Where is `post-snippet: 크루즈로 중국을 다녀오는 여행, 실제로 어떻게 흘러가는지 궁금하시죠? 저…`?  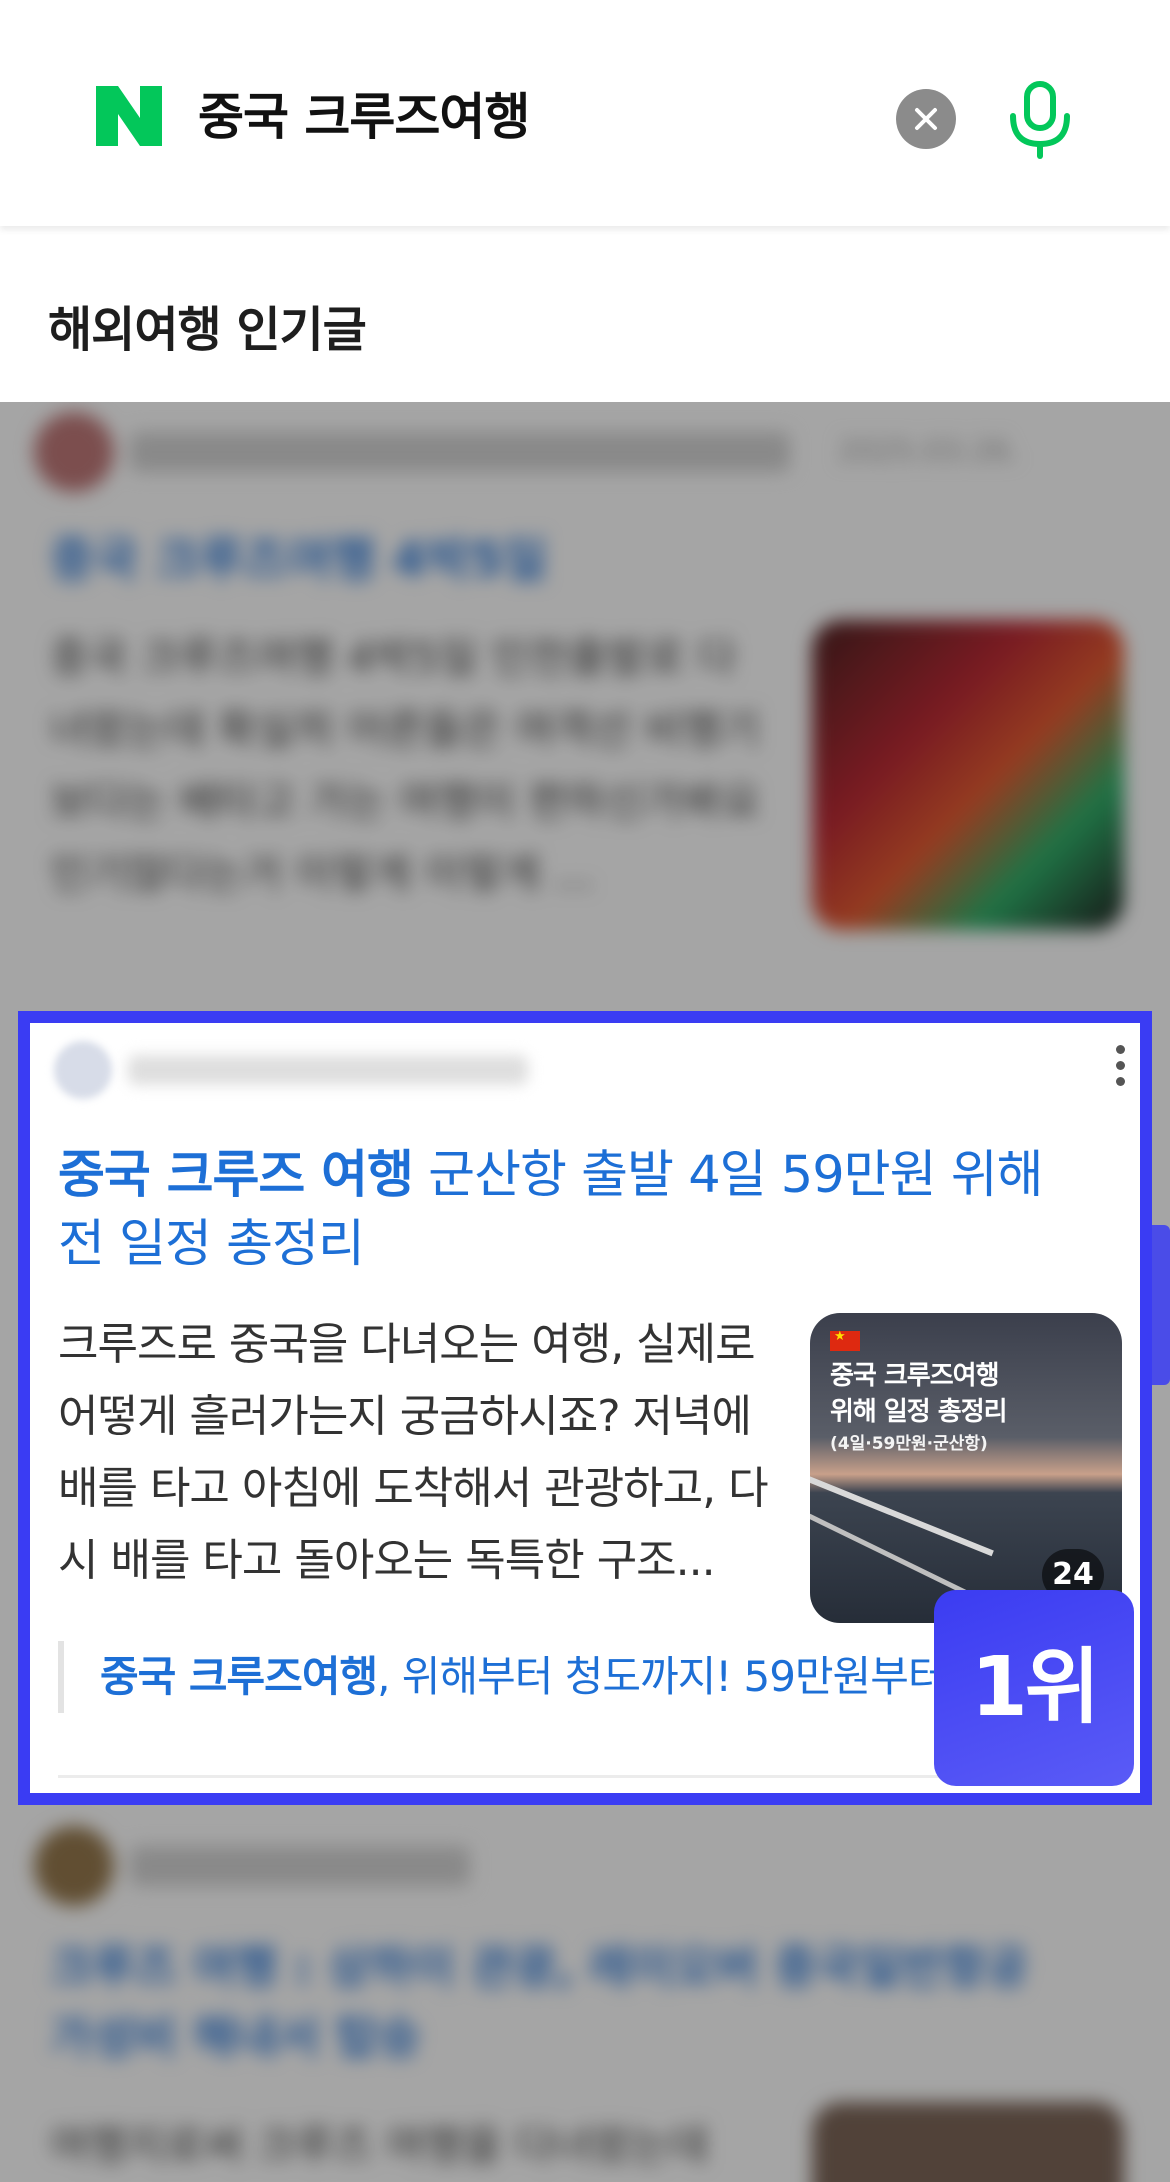
post-snippet: 크루즈로 중국을 다녀오는 여행, 실제로 어떻게 흘러가는지 궁금하시죠? 저… is located at coordinates (413, 1452).